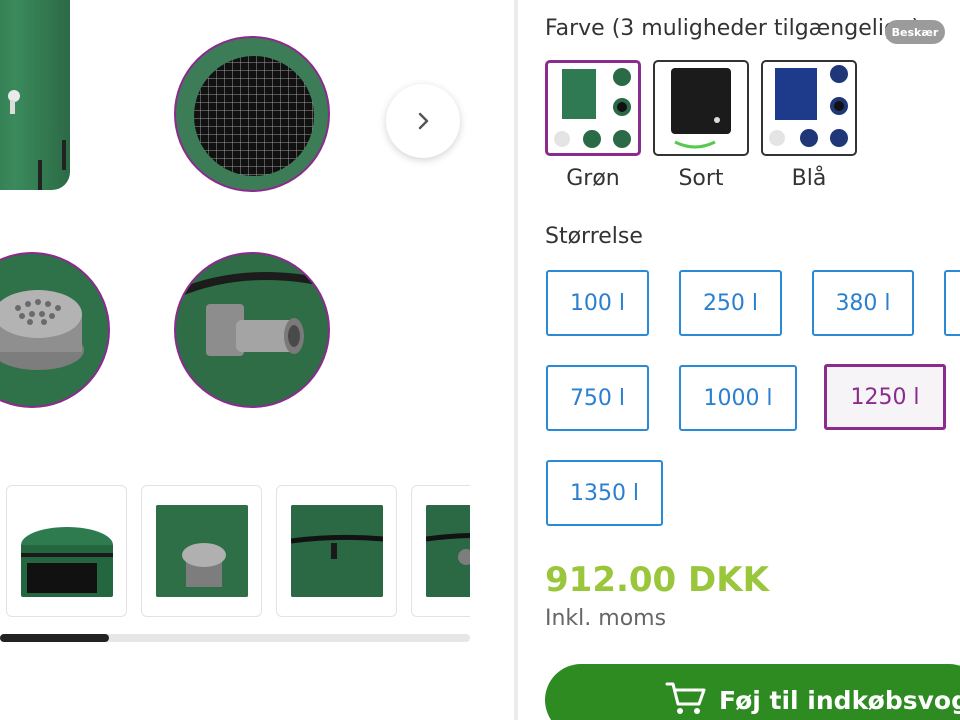 The height and width of the screenshot is (720, 960). What do you see at coordinates (685, 698) in the screenshot?
I see `cart-icon` at bounding box center [685, 698].